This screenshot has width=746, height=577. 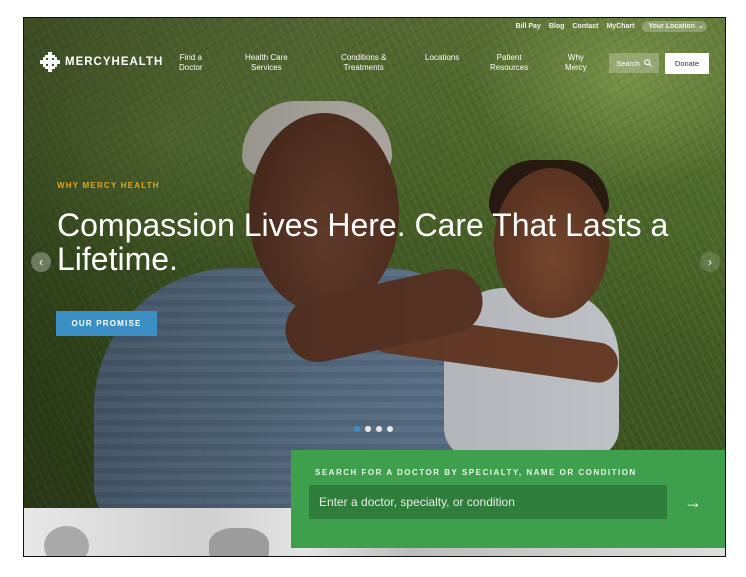 I want to click on search-icon, so click(x=648, y=63).